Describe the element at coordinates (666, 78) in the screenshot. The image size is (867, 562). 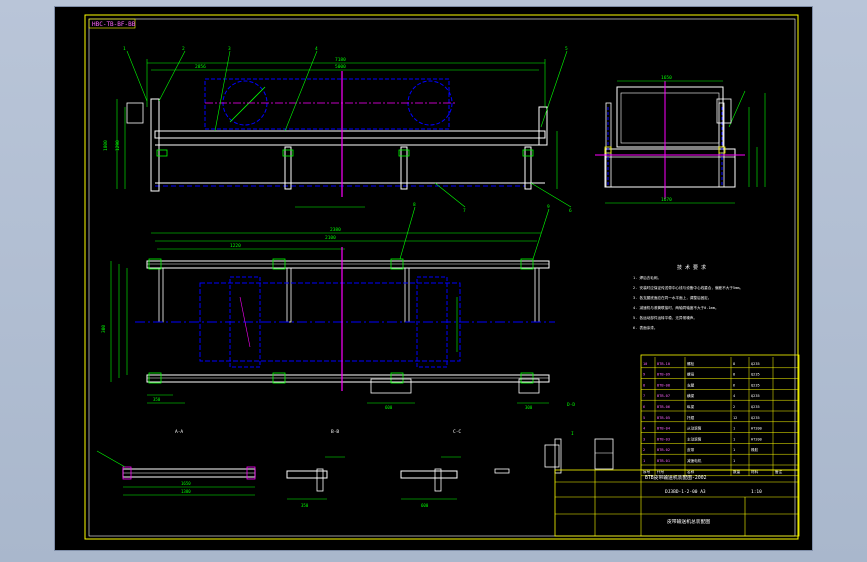
I see `side-dim-text-1: 1650` at that location.